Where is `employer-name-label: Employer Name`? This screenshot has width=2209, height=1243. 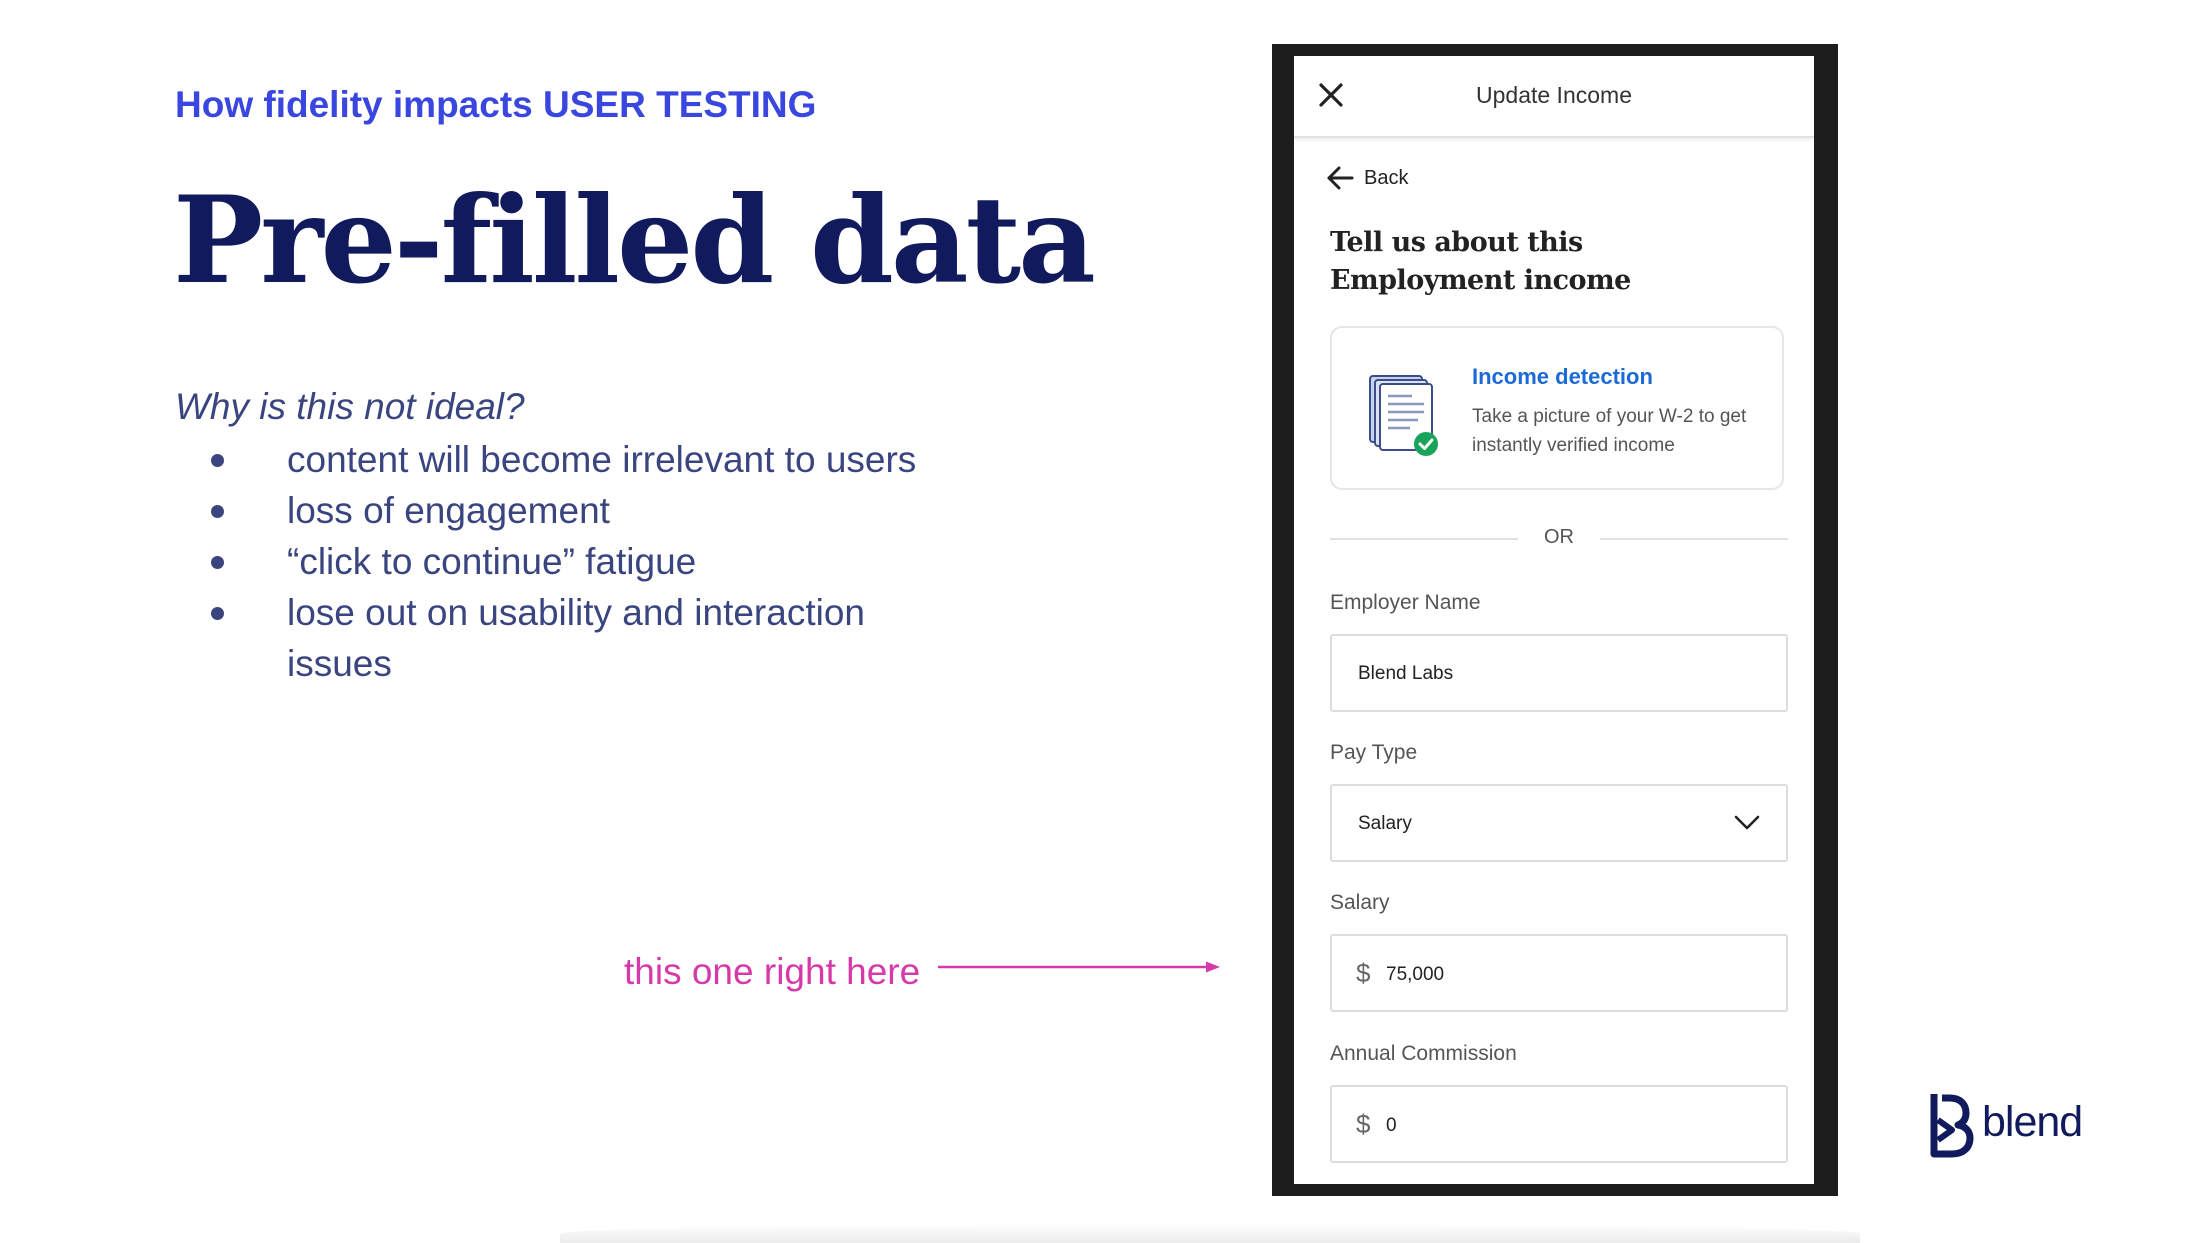 employer-name-label: Employer Name is located at coordinates (1405, 602).